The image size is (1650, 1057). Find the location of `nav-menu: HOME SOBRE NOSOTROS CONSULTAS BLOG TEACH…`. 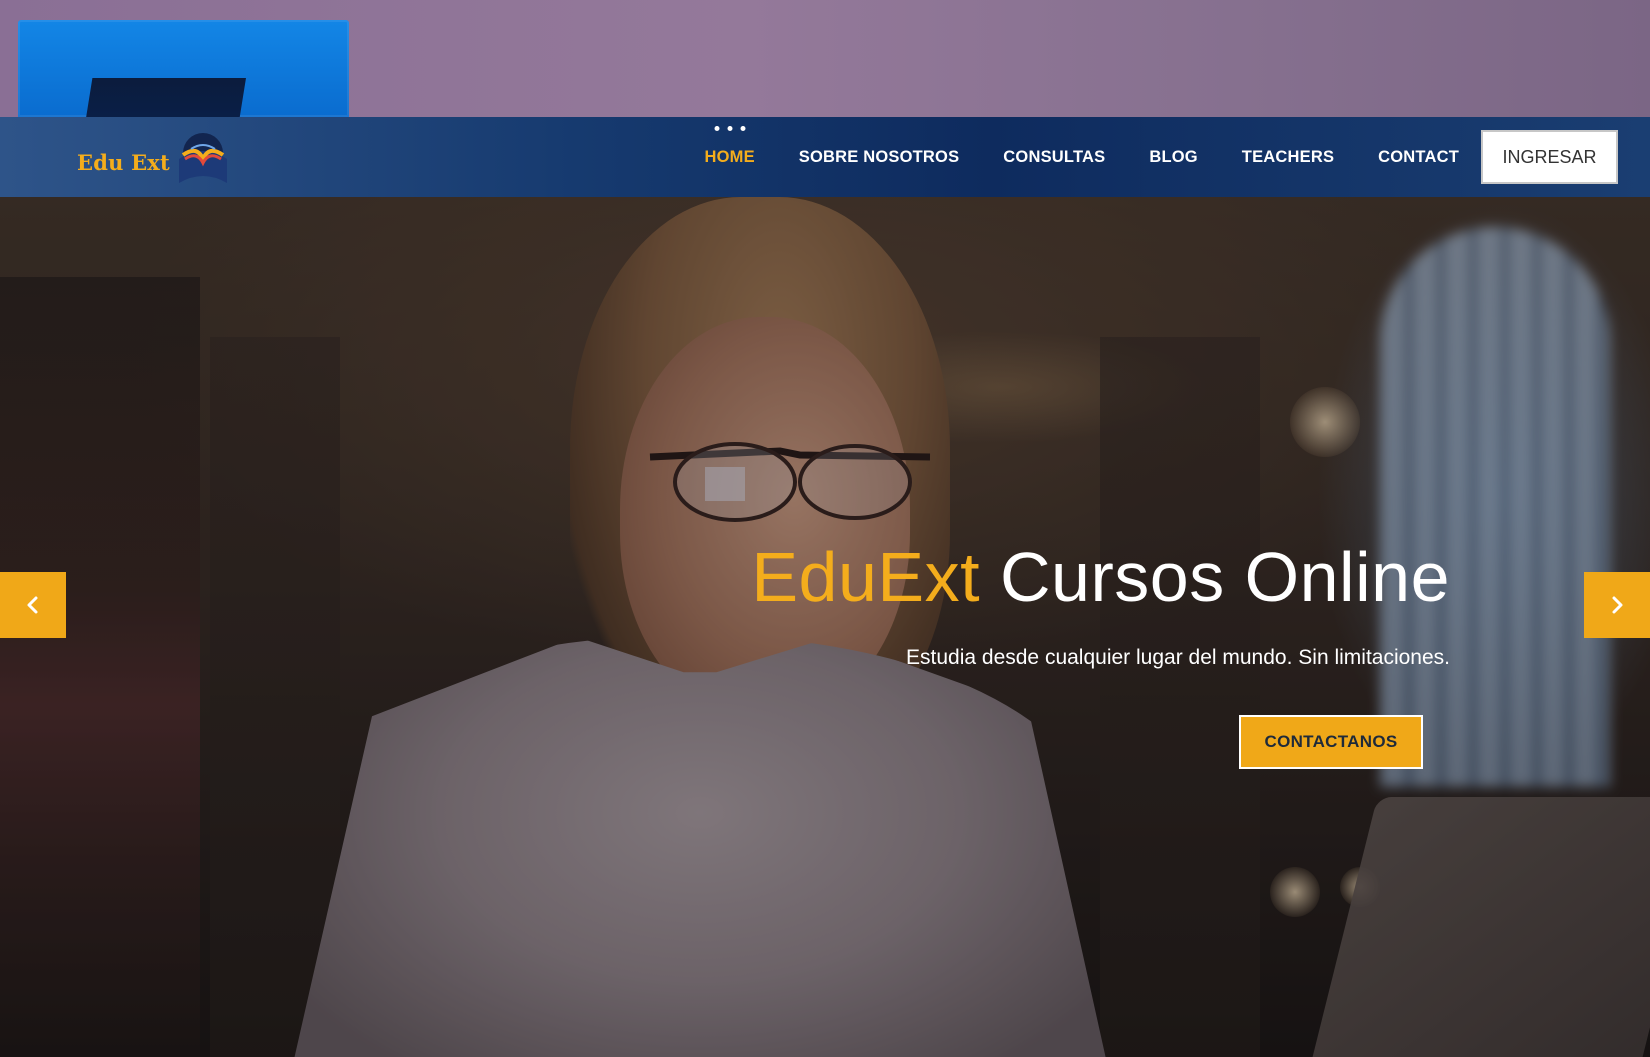

nav-menu: HOME SOBRE NOSOTROS CONSULTAS BLOG TEACH… is located at coordinates (1166, 157).